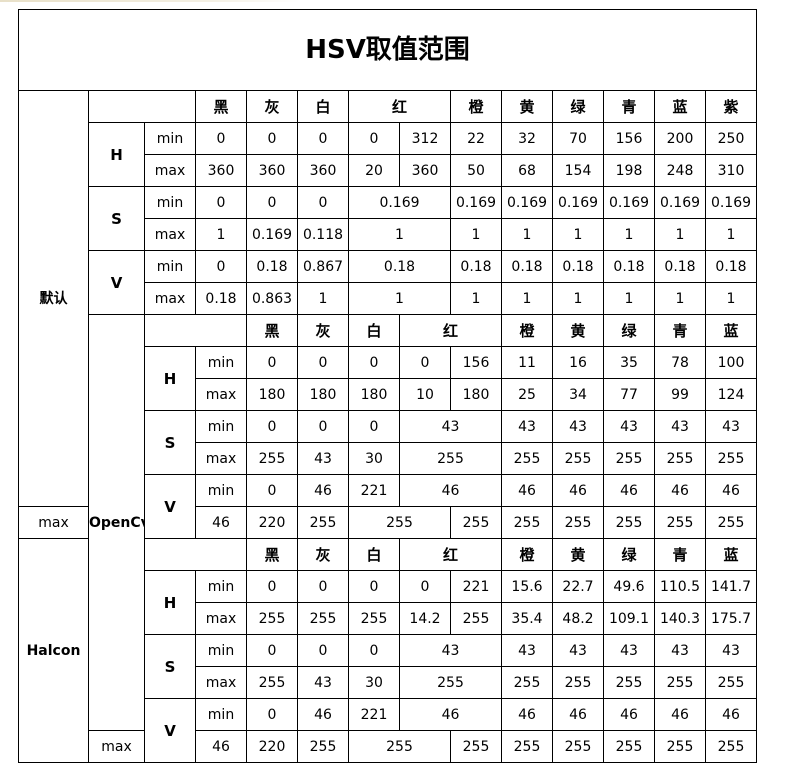 This screenshot has height=763, width=787. I want to click on color-header-cell: 蓝, so click(680, 106).